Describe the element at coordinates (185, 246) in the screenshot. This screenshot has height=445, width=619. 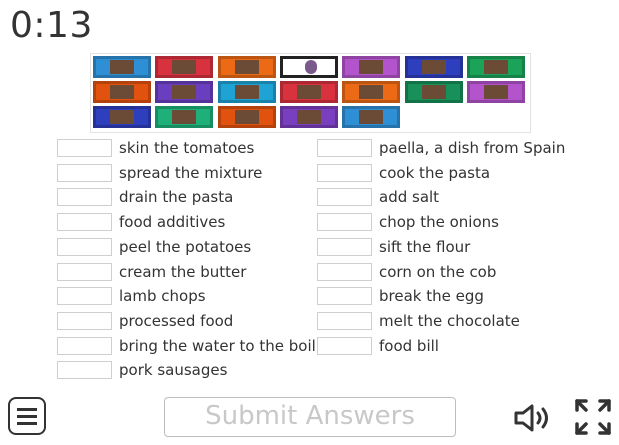
I see `answer-label: peel the potatoes` at that location.